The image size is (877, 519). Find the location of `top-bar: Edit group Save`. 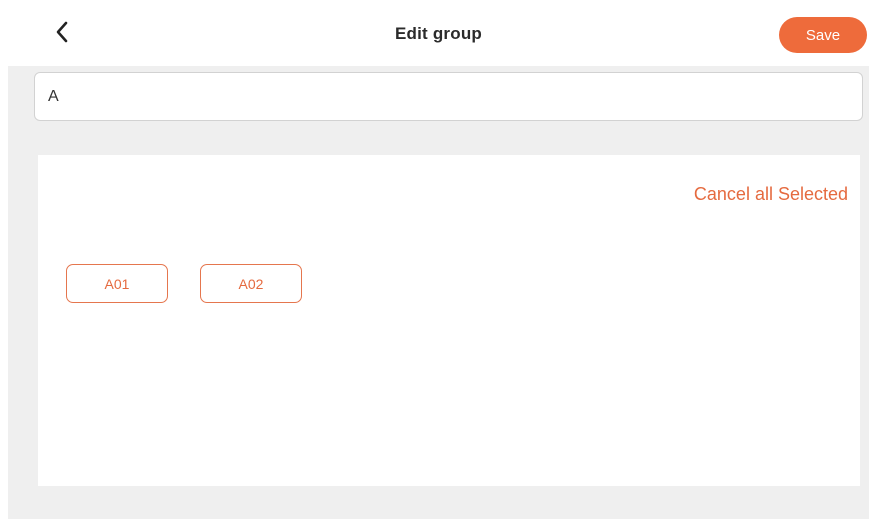

top-bar: Edit group Save is located at coordinates (438, 33).